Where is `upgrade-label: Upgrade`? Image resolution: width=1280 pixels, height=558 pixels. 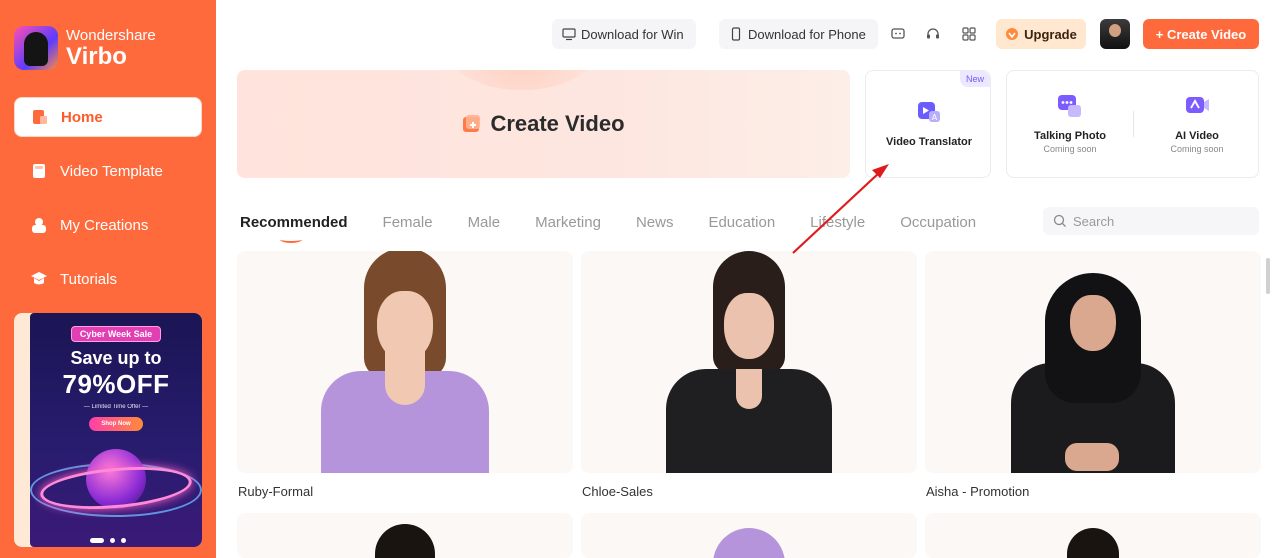
upgrade-label: Upgrade is located at coordinates (1050, 34).